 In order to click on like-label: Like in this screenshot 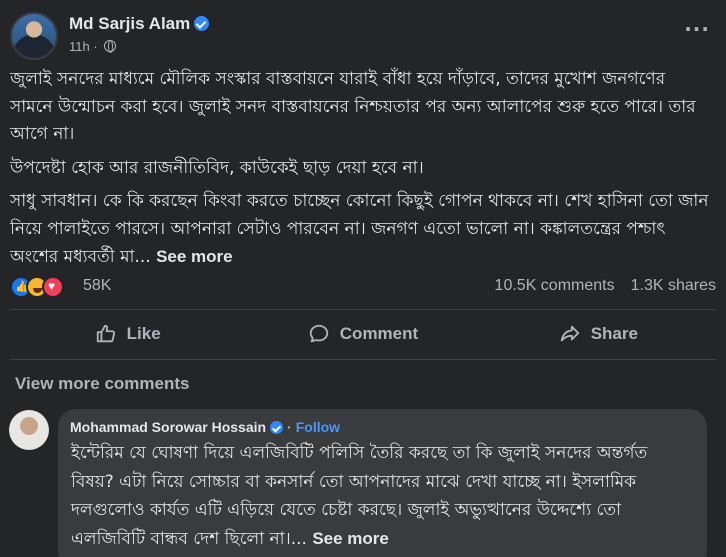, I will do `click(143, 333)`.